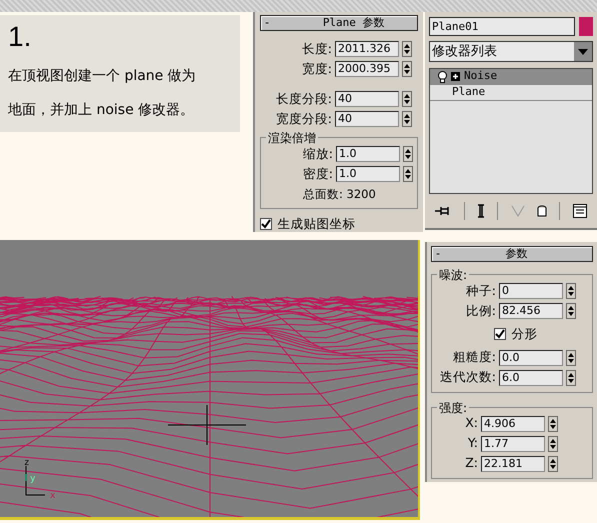 This screenshot has width=597, height=523. Describe the element at coordinates (513, 464) in the screenshot. I see `number-field: 22.181` at that location.